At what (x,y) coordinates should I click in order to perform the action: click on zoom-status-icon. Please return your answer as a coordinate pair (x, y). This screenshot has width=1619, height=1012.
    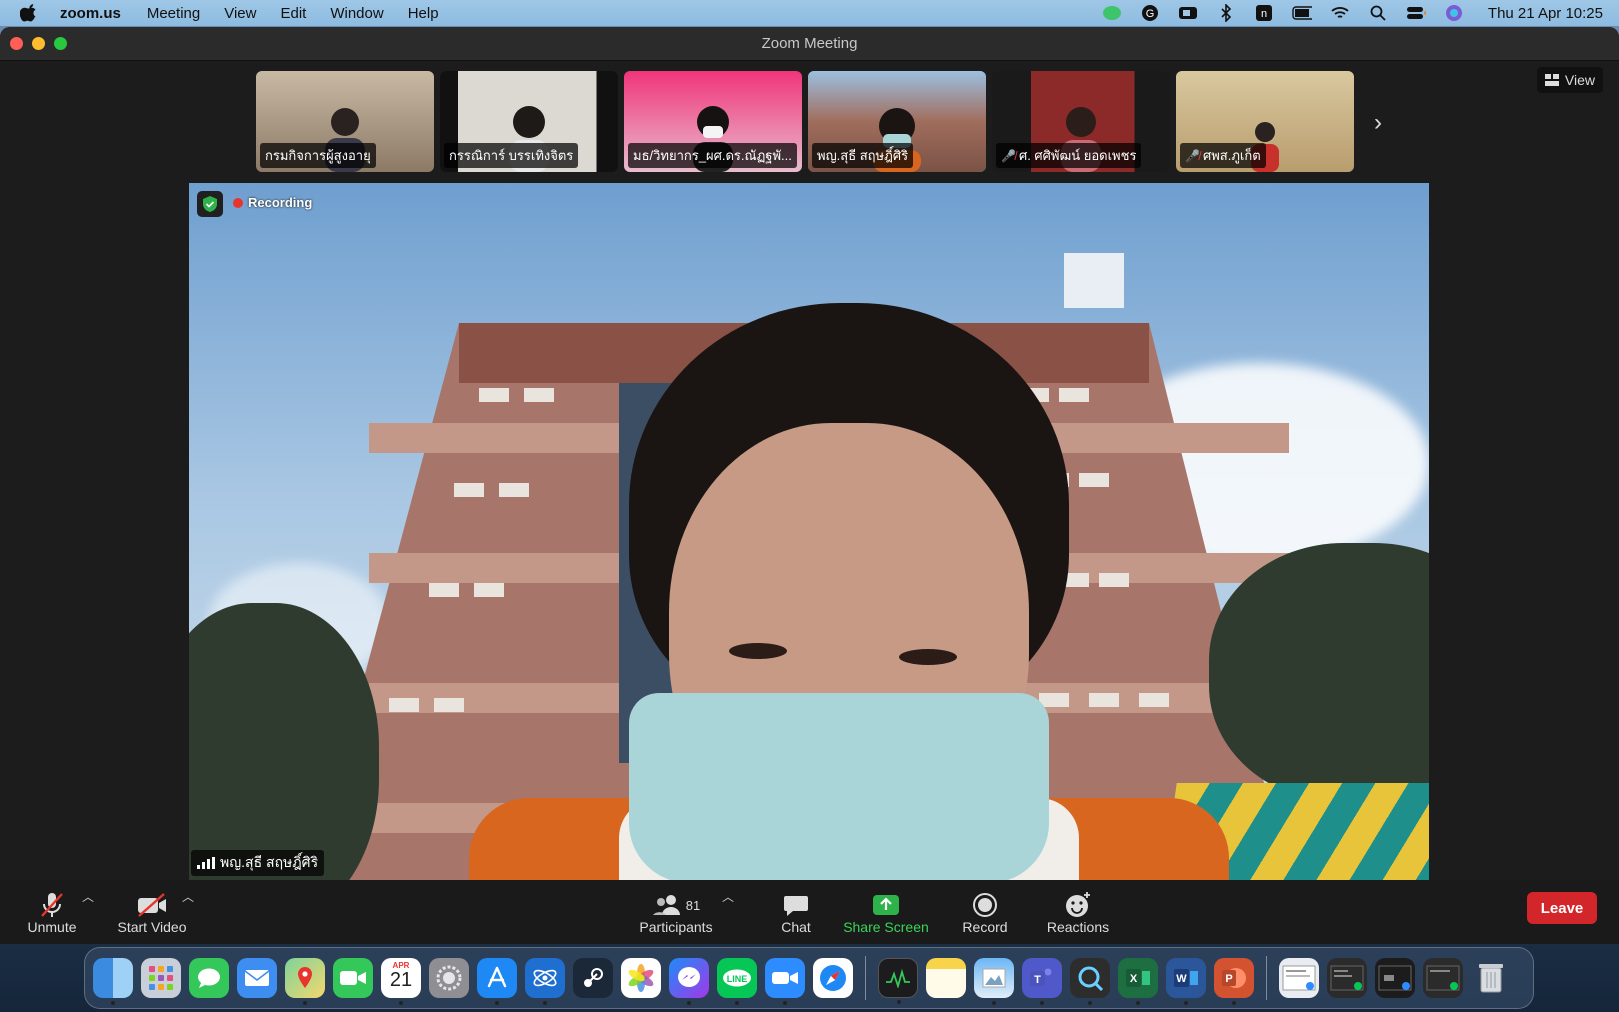
    Looking at the image, I should click on (1188, 13).